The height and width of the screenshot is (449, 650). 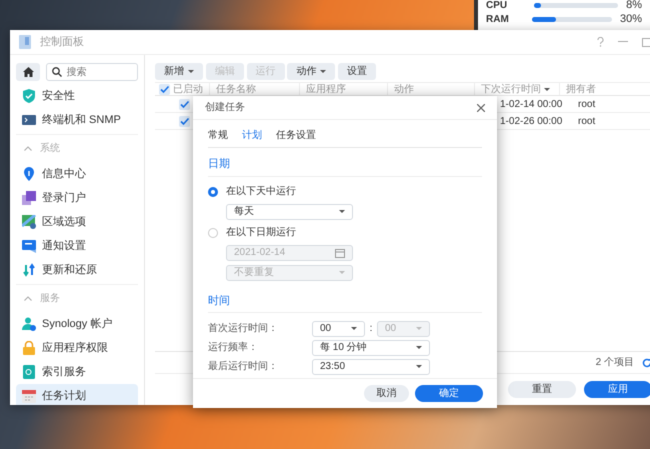 I want to click on sidebar-item: Synology 帐户, so click(x=77, y=324).